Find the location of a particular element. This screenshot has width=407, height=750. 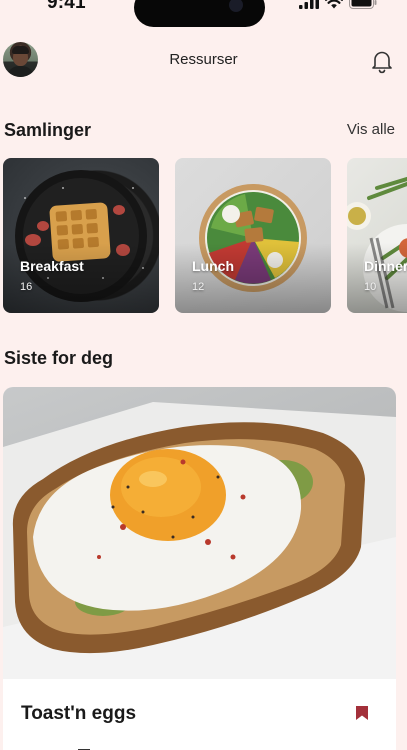

collection-card-breakfast: Breakfast 16 is located at coordinates (81, 235).